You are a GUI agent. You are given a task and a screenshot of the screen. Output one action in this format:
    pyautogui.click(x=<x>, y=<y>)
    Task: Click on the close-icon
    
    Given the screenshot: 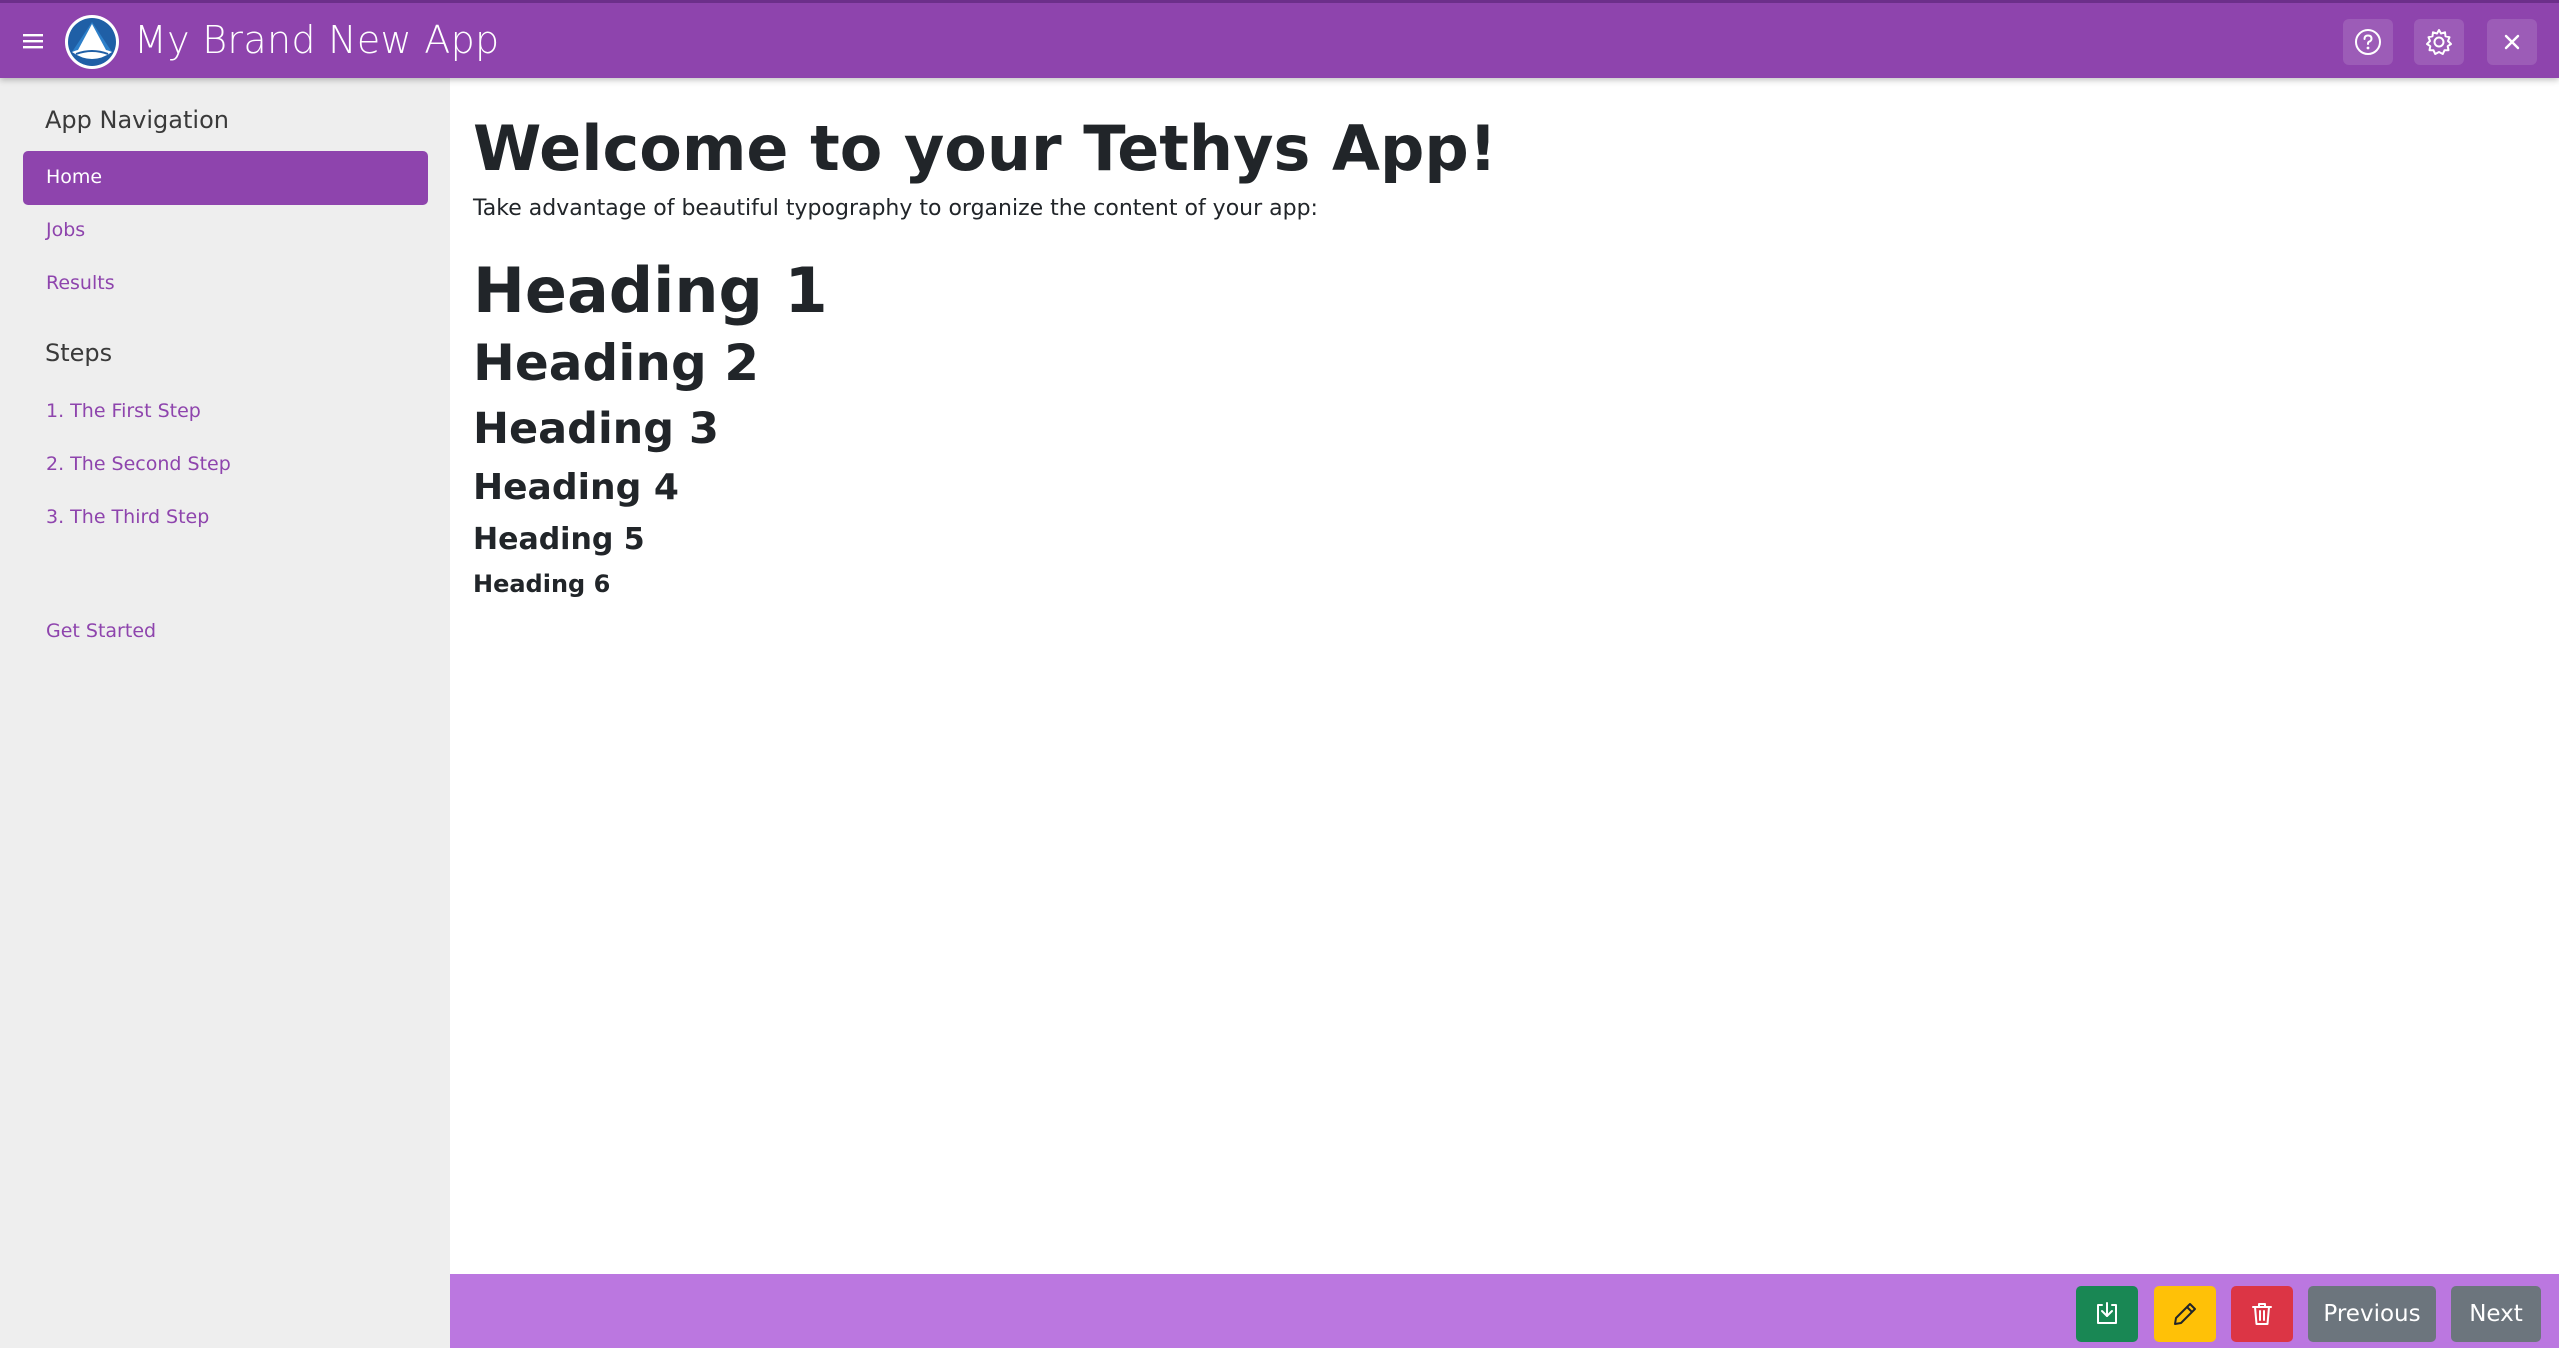 What is the action you would take?
    pyautogui.click(x=2512, y=42)
    